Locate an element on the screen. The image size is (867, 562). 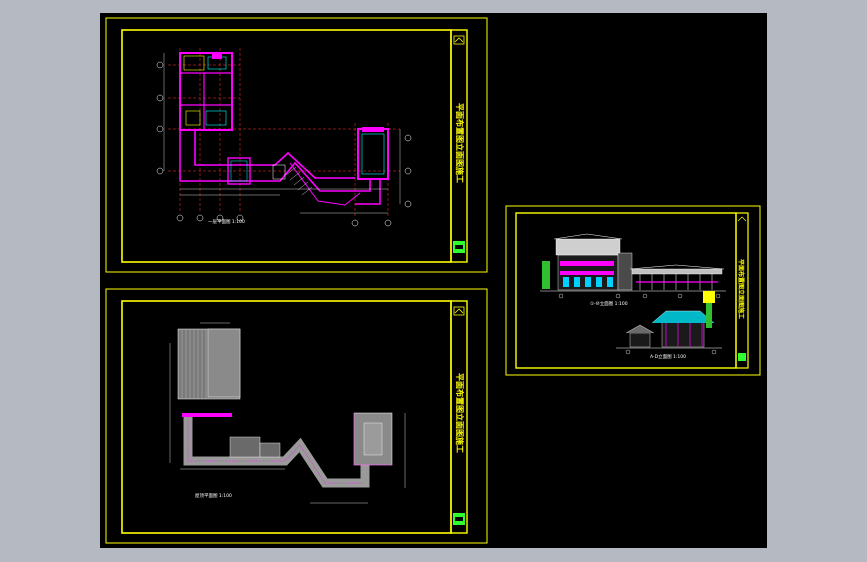
roof-plan-drawing is located at coordinates (287, 413).